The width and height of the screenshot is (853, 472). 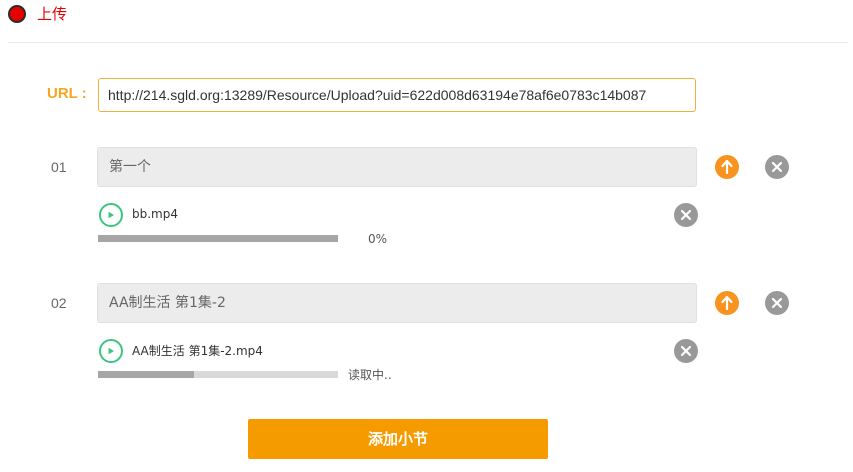 I want to click on add-section-button: 添加小节, so click(x=398, y=439).